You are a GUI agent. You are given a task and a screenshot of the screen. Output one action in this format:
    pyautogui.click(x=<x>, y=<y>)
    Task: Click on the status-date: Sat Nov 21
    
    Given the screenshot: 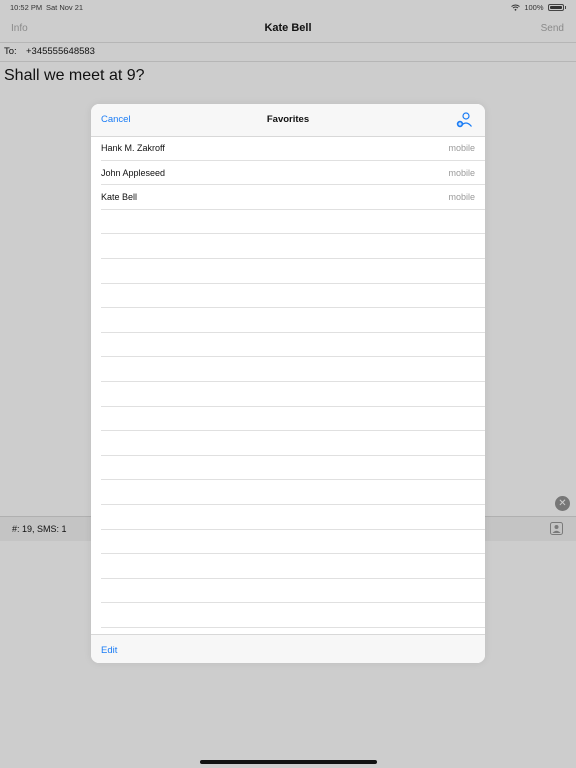 What is the action you would take?
    pyautogui.click(x=65, y=7)
    